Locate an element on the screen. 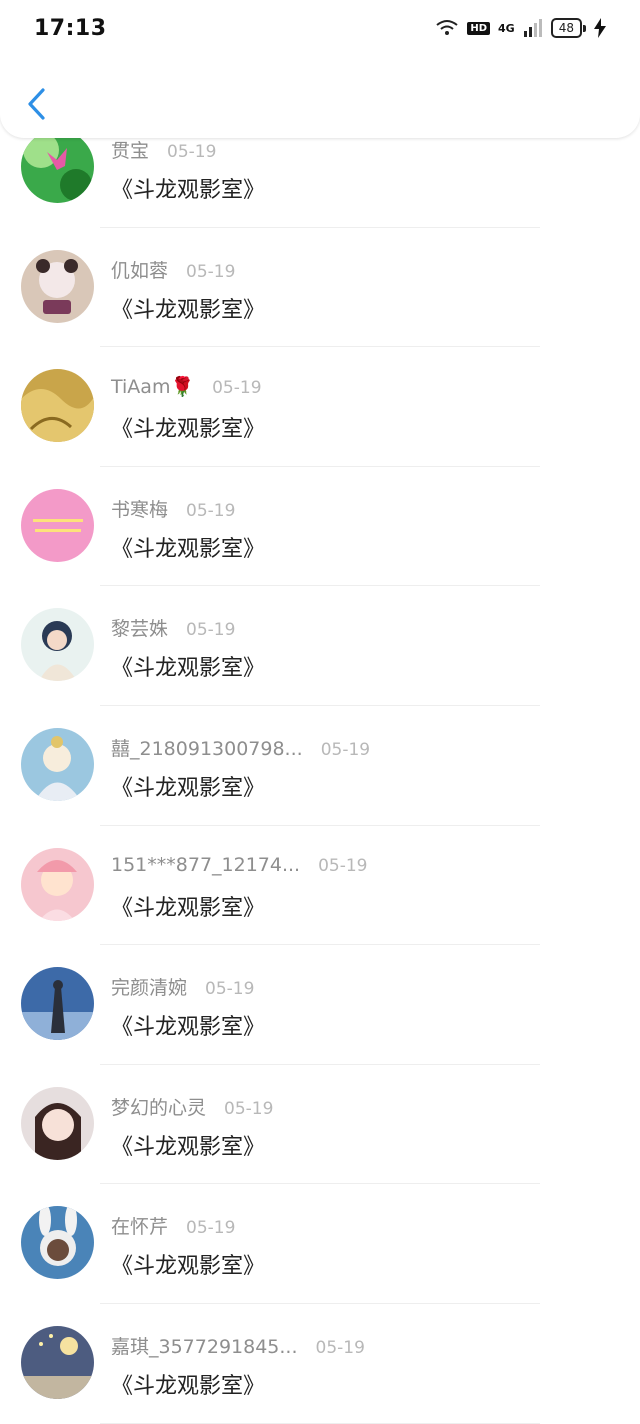  comment-meta: 贯宝 05-19 is located at coordinates (325, 149).